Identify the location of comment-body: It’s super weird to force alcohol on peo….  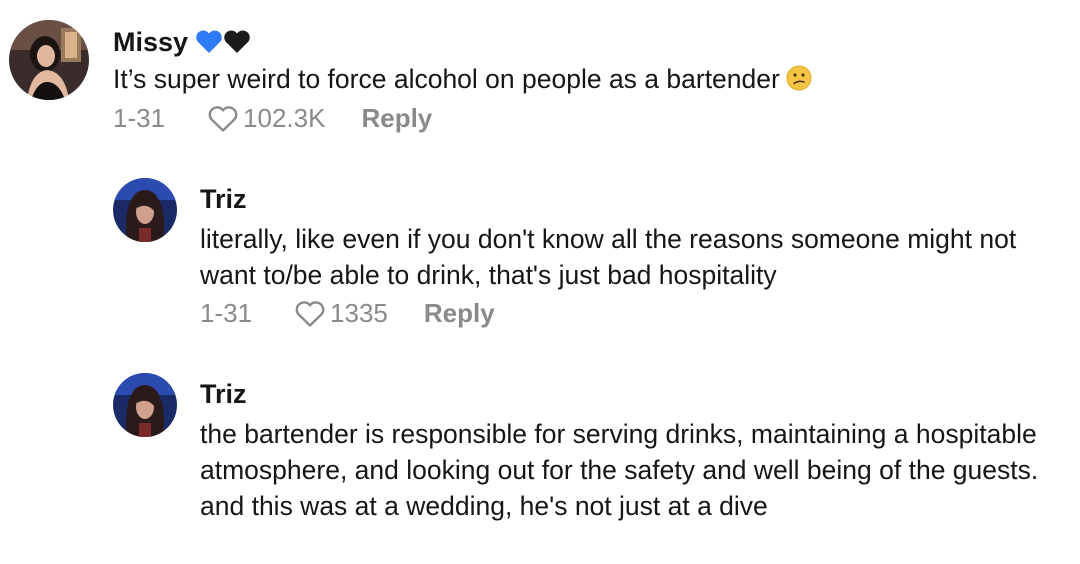
(446, 79).